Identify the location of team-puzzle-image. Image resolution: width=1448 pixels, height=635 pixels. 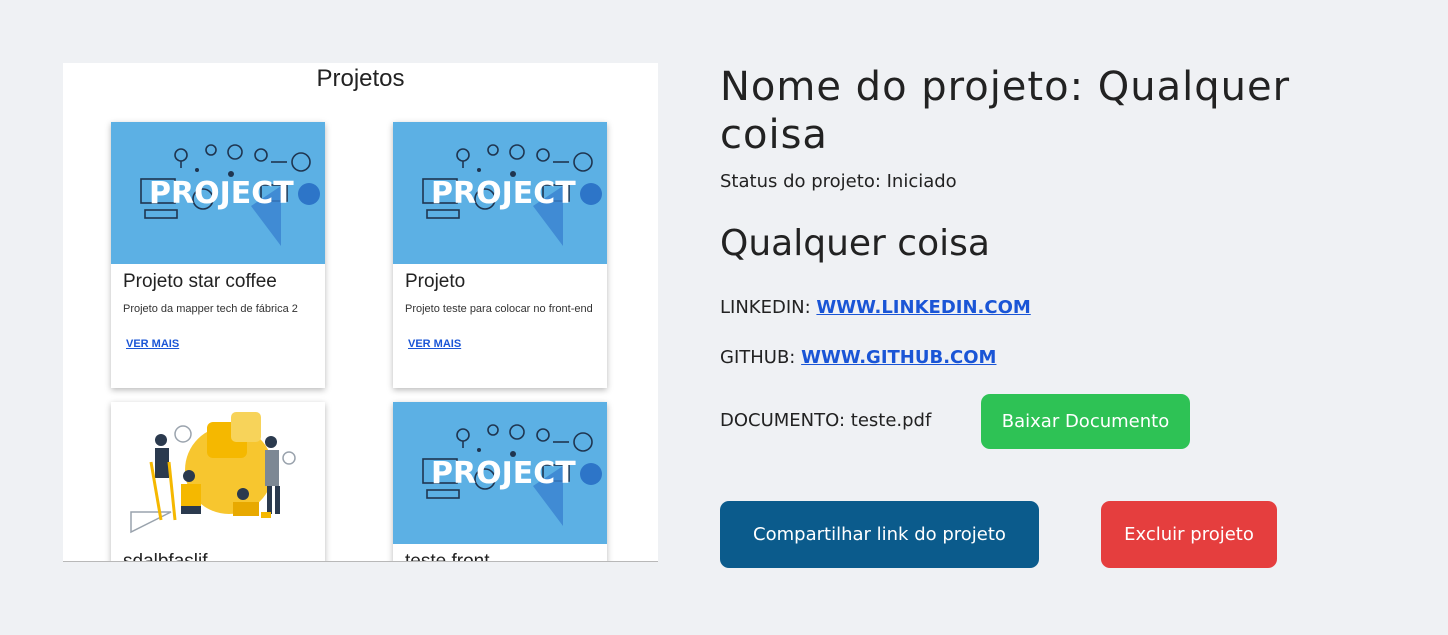
(218, 473).